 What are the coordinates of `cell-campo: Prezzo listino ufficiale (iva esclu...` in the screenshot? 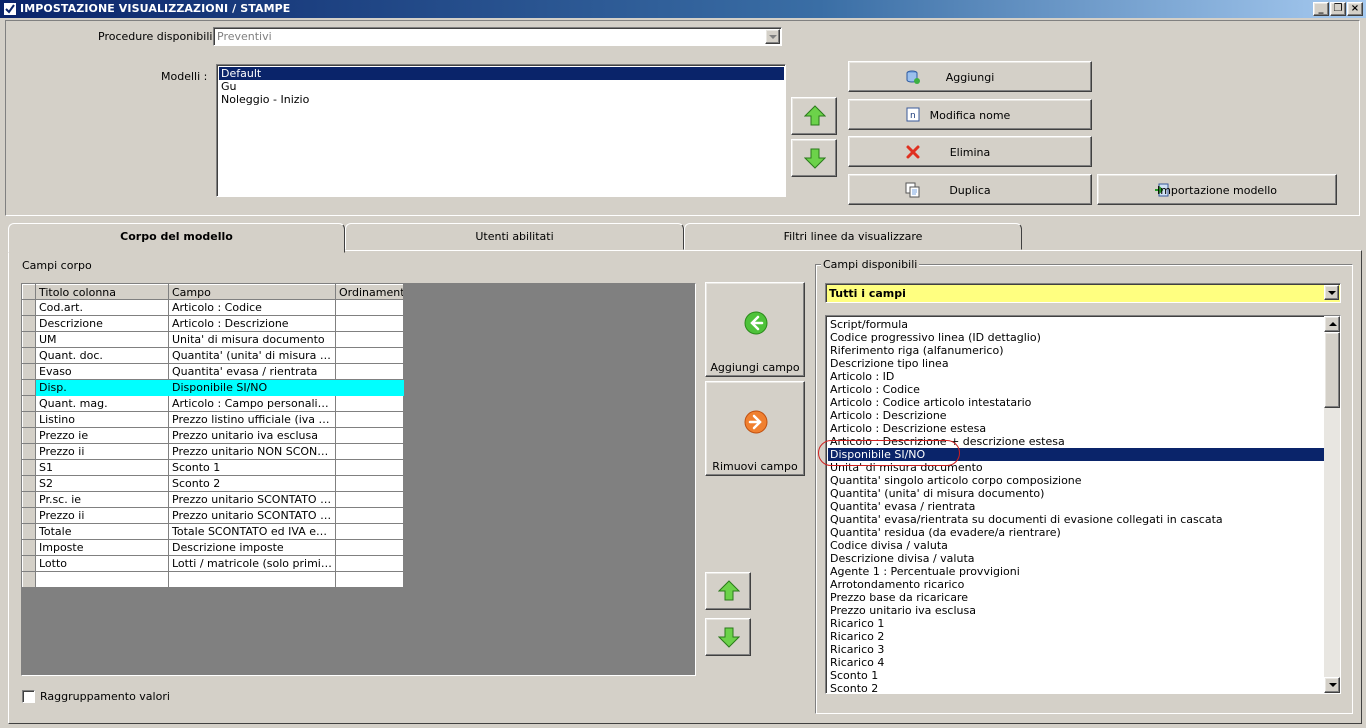 It's located at (252, 419).